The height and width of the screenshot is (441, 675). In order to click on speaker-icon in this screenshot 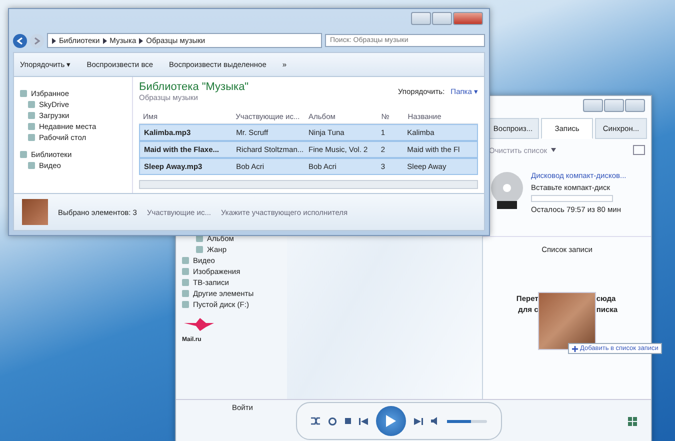, I will do `click(434, 421)`.